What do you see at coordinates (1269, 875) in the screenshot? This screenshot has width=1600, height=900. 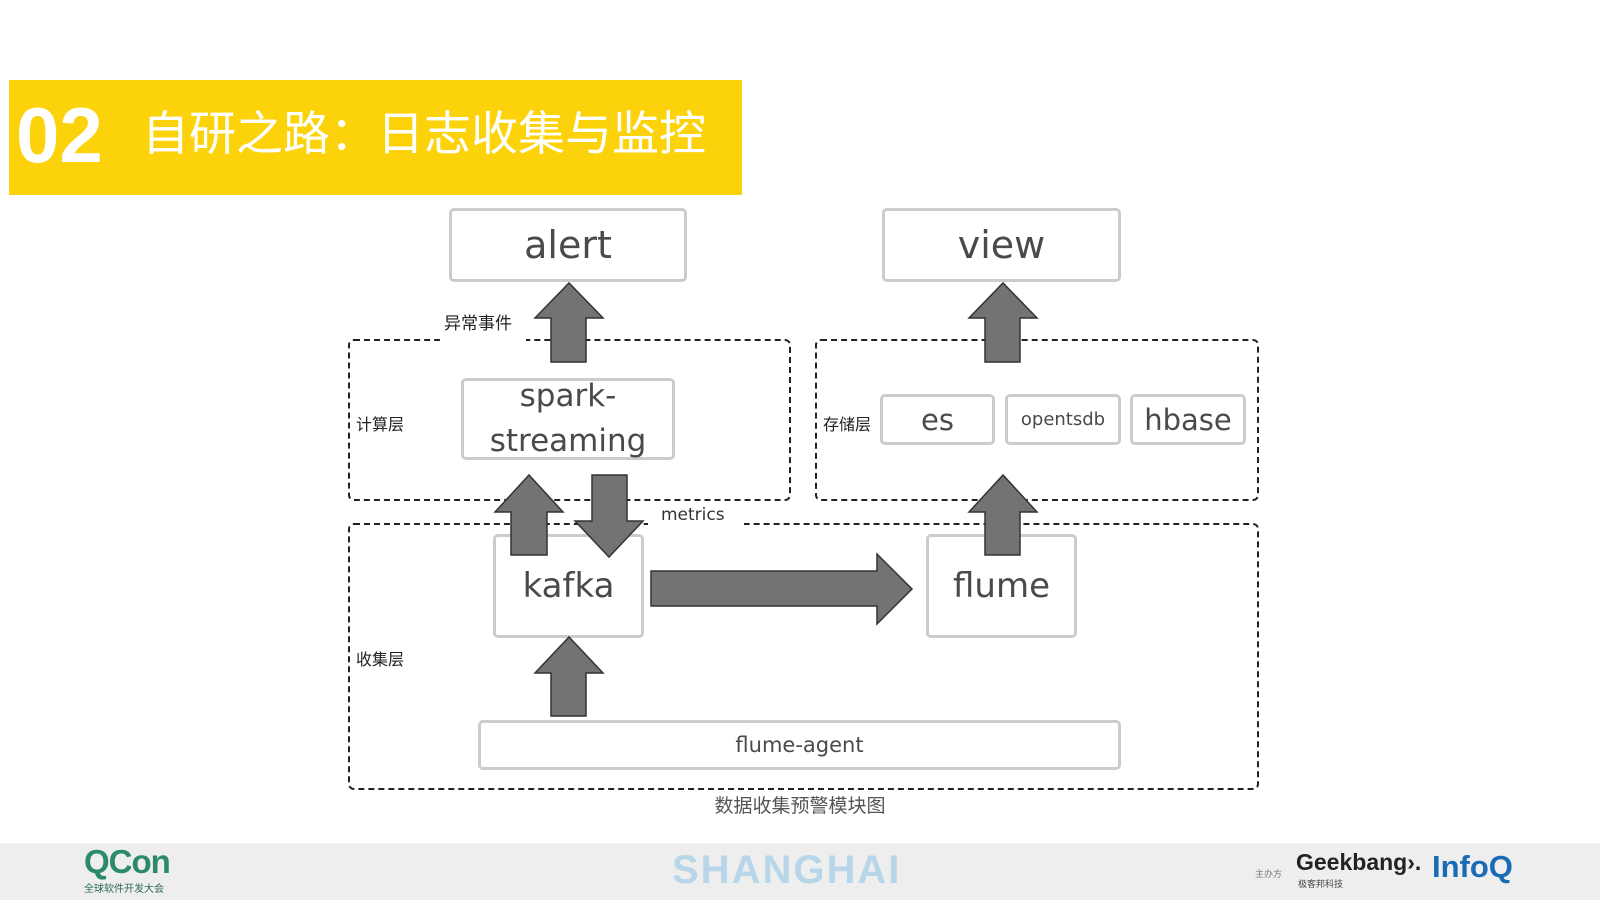 I see `host-label: 主办方` at bounding box center [1269, 875].